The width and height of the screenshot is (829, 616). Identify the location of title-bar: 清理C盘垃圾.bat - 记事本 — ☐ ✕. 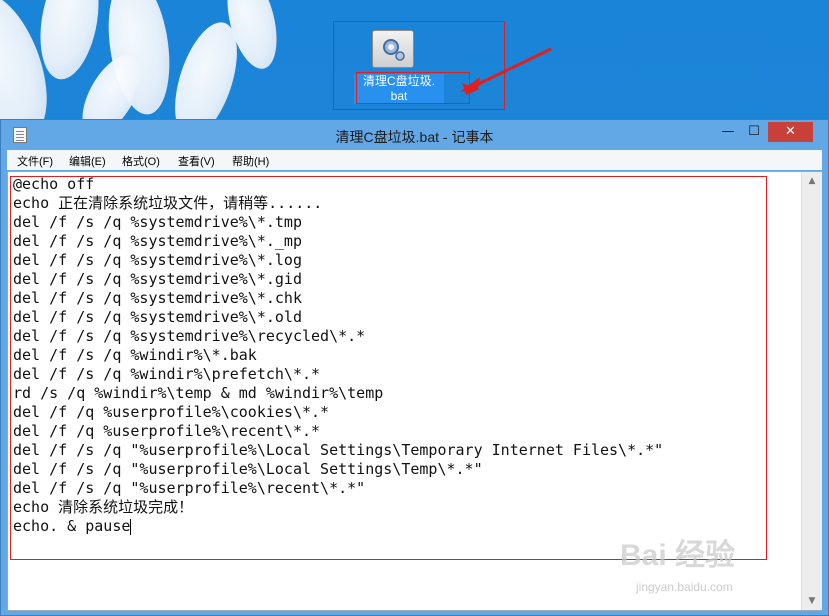
(414, 135).